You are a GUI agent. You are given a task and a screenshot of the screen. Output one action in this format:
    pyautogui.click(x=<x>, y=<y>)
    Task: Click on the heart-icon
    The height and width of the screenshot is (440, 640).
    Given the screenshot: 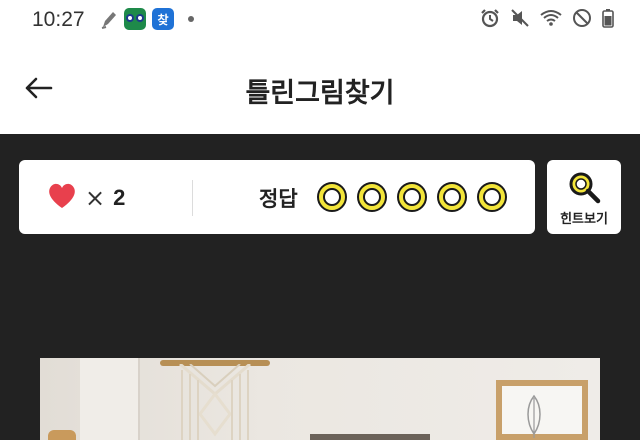 What is the action you would take?
    pyautogui.click(x=62, y=198)
    